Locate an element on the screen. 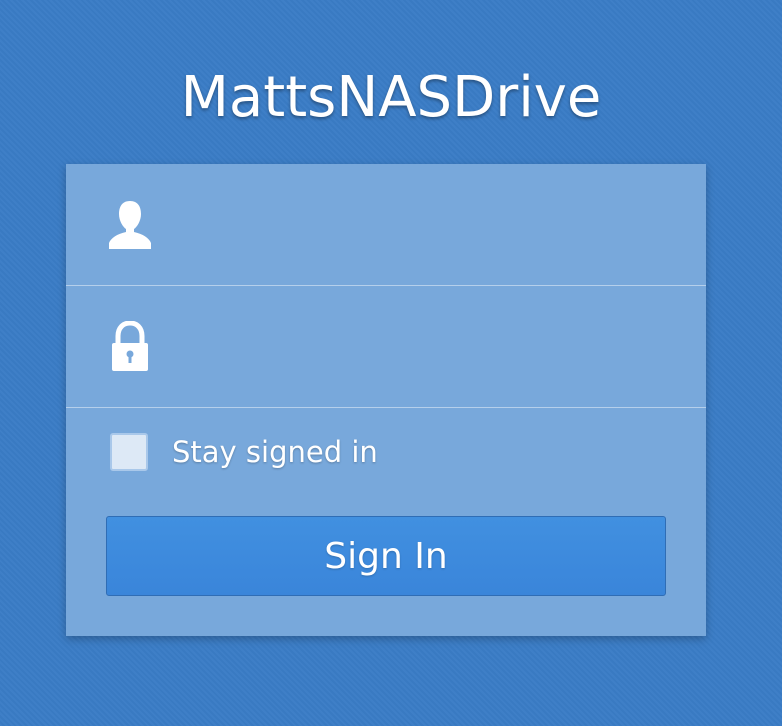 This screenshot has width=782, height=726. stay-signed-in-label: Stay signed in is located at coordinates (275, 452).